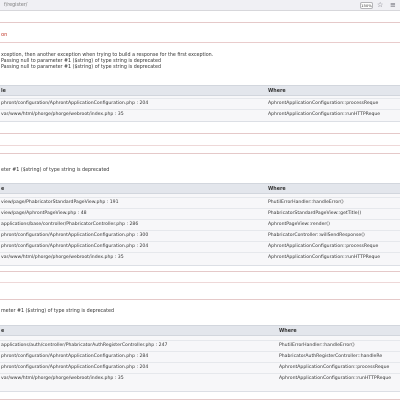 The width and height of the screenshot is (400, 400). Describe the element at coordinates (315, 213) in the screenshot. I see `trace-where-cell: PhabricatorStandardPageView::getTitle()` at that location.